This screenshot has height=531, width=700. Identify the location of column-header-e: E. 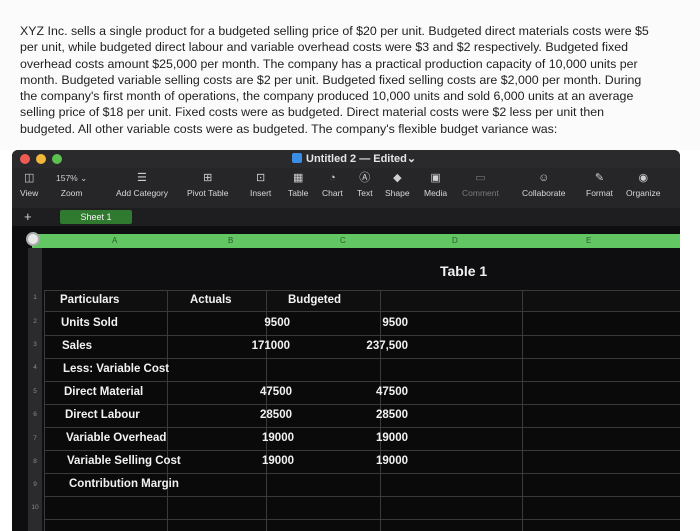
(588, 241).